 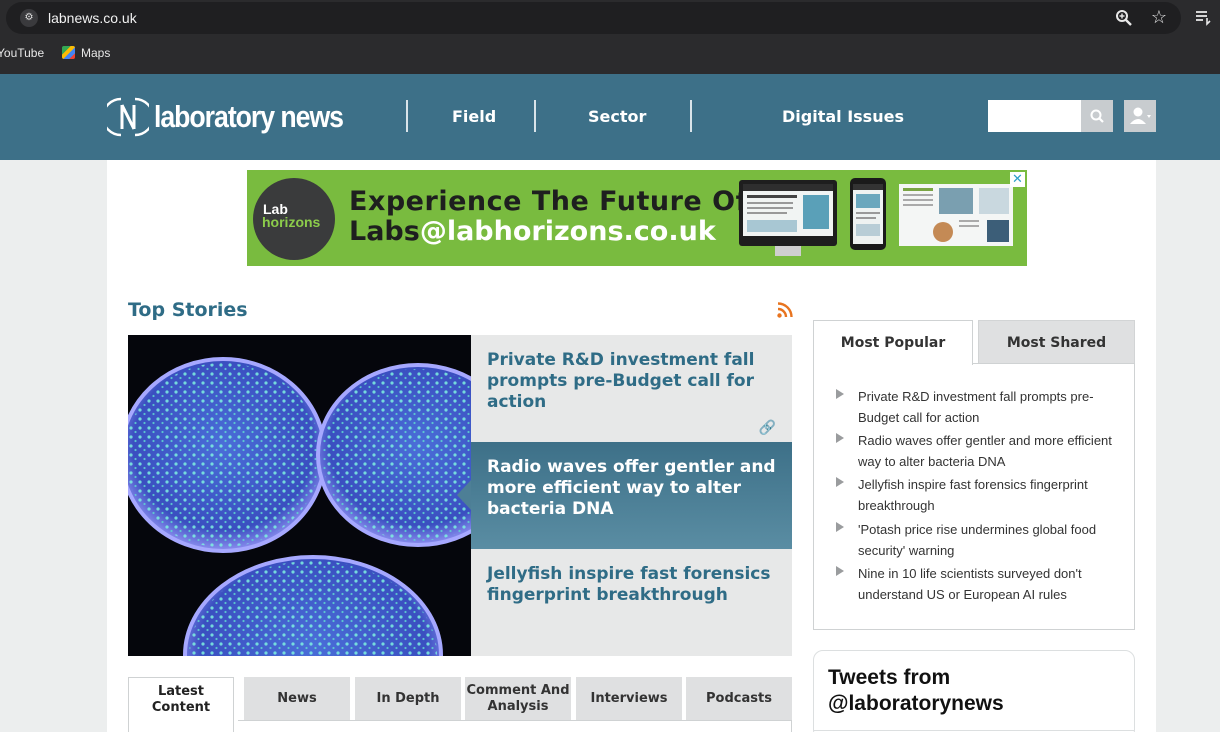 I want to click on tab-border, so click(x=791, y=726).